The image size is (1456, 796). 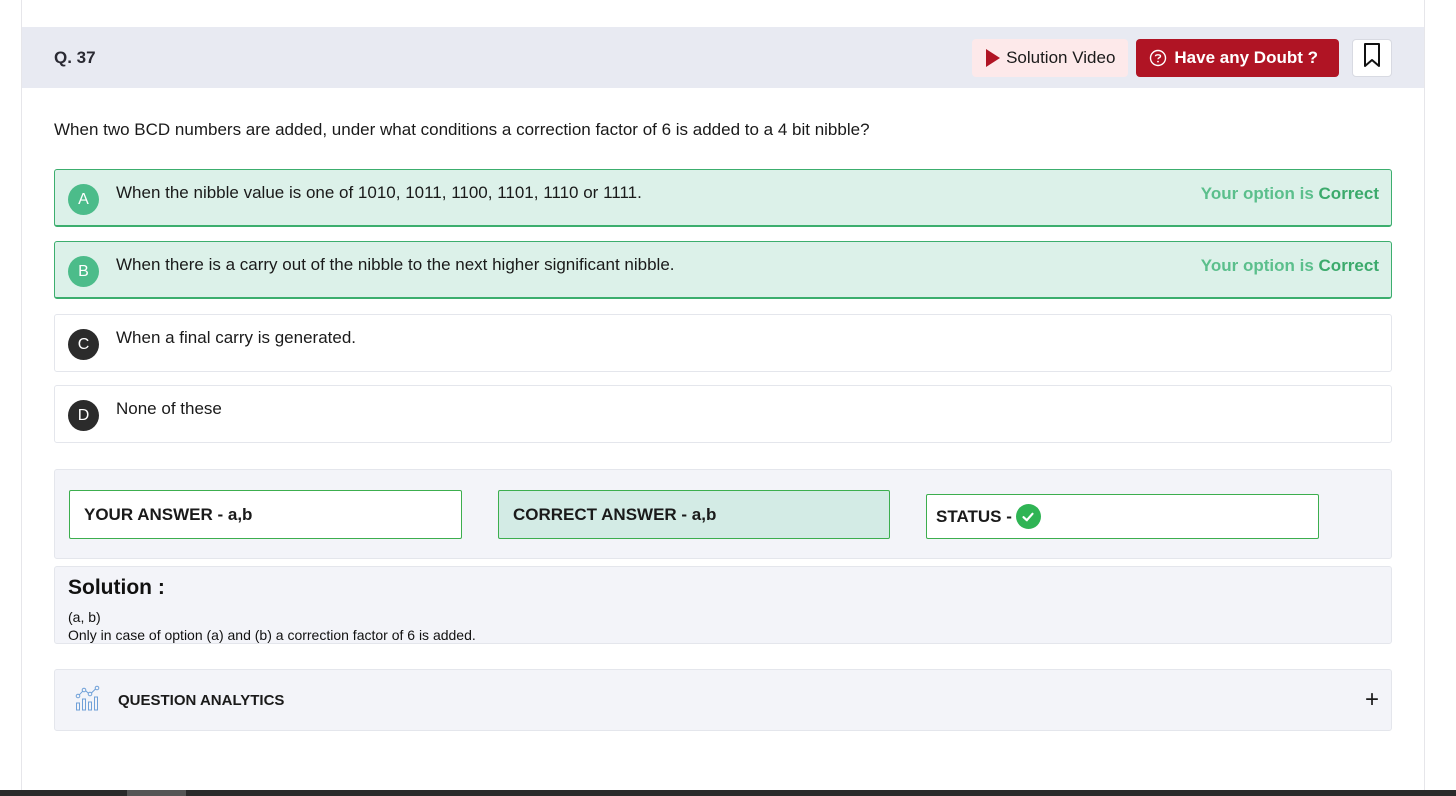 What do you see at coordinates (1372, 700) in the screenshot?
I see `plus-icon: +` at bounding box center [1372, 700].